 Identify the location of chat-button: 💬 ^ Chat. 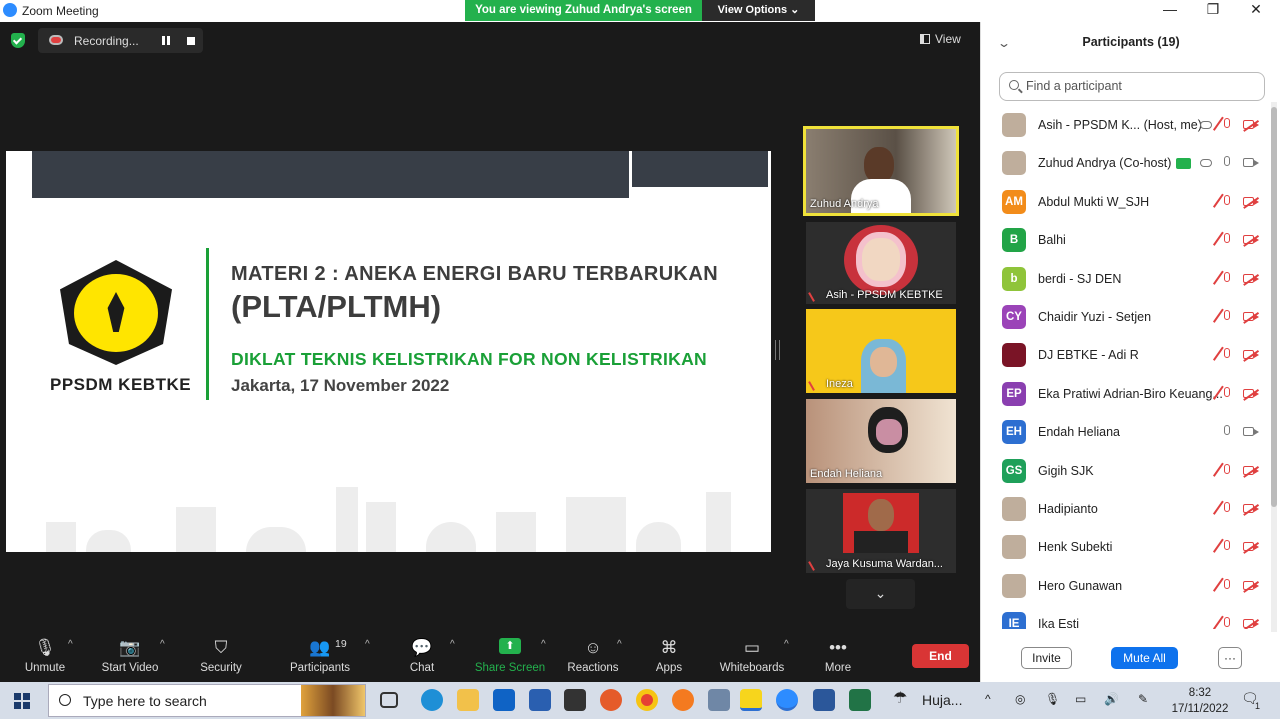
(422, 657).